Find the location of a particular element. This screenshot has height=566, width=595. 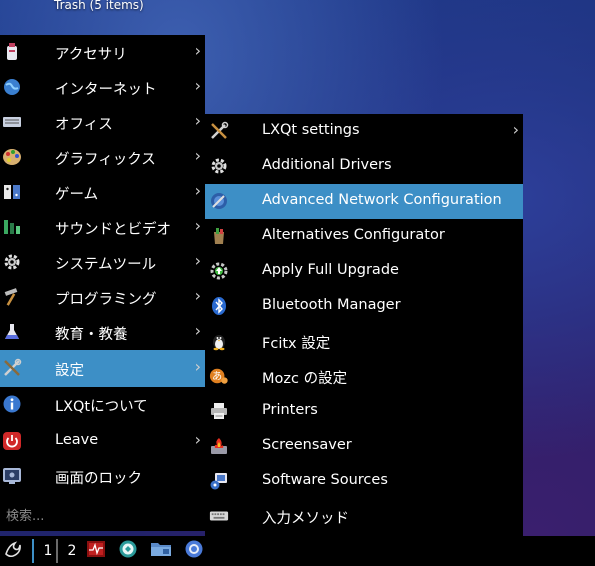

browser-launcher is located at coordinates (128, 551).